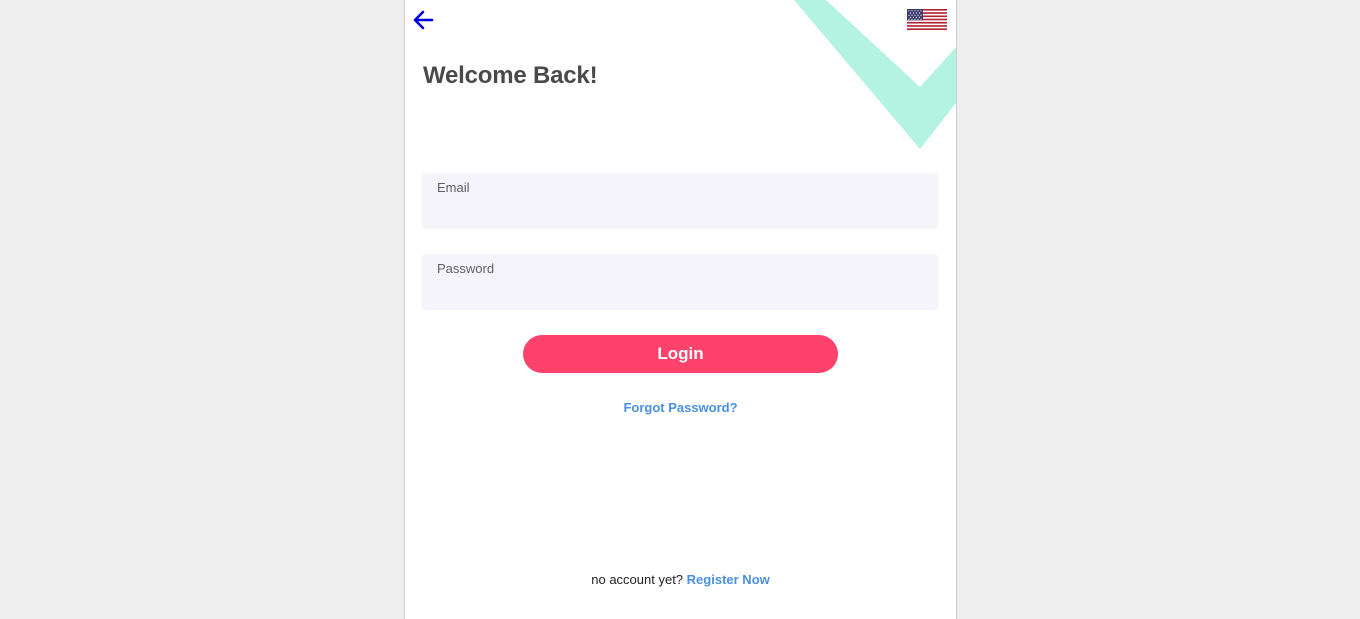  I want to click on register-prompt-row: no account yet? Register Now, so click(680, 579).